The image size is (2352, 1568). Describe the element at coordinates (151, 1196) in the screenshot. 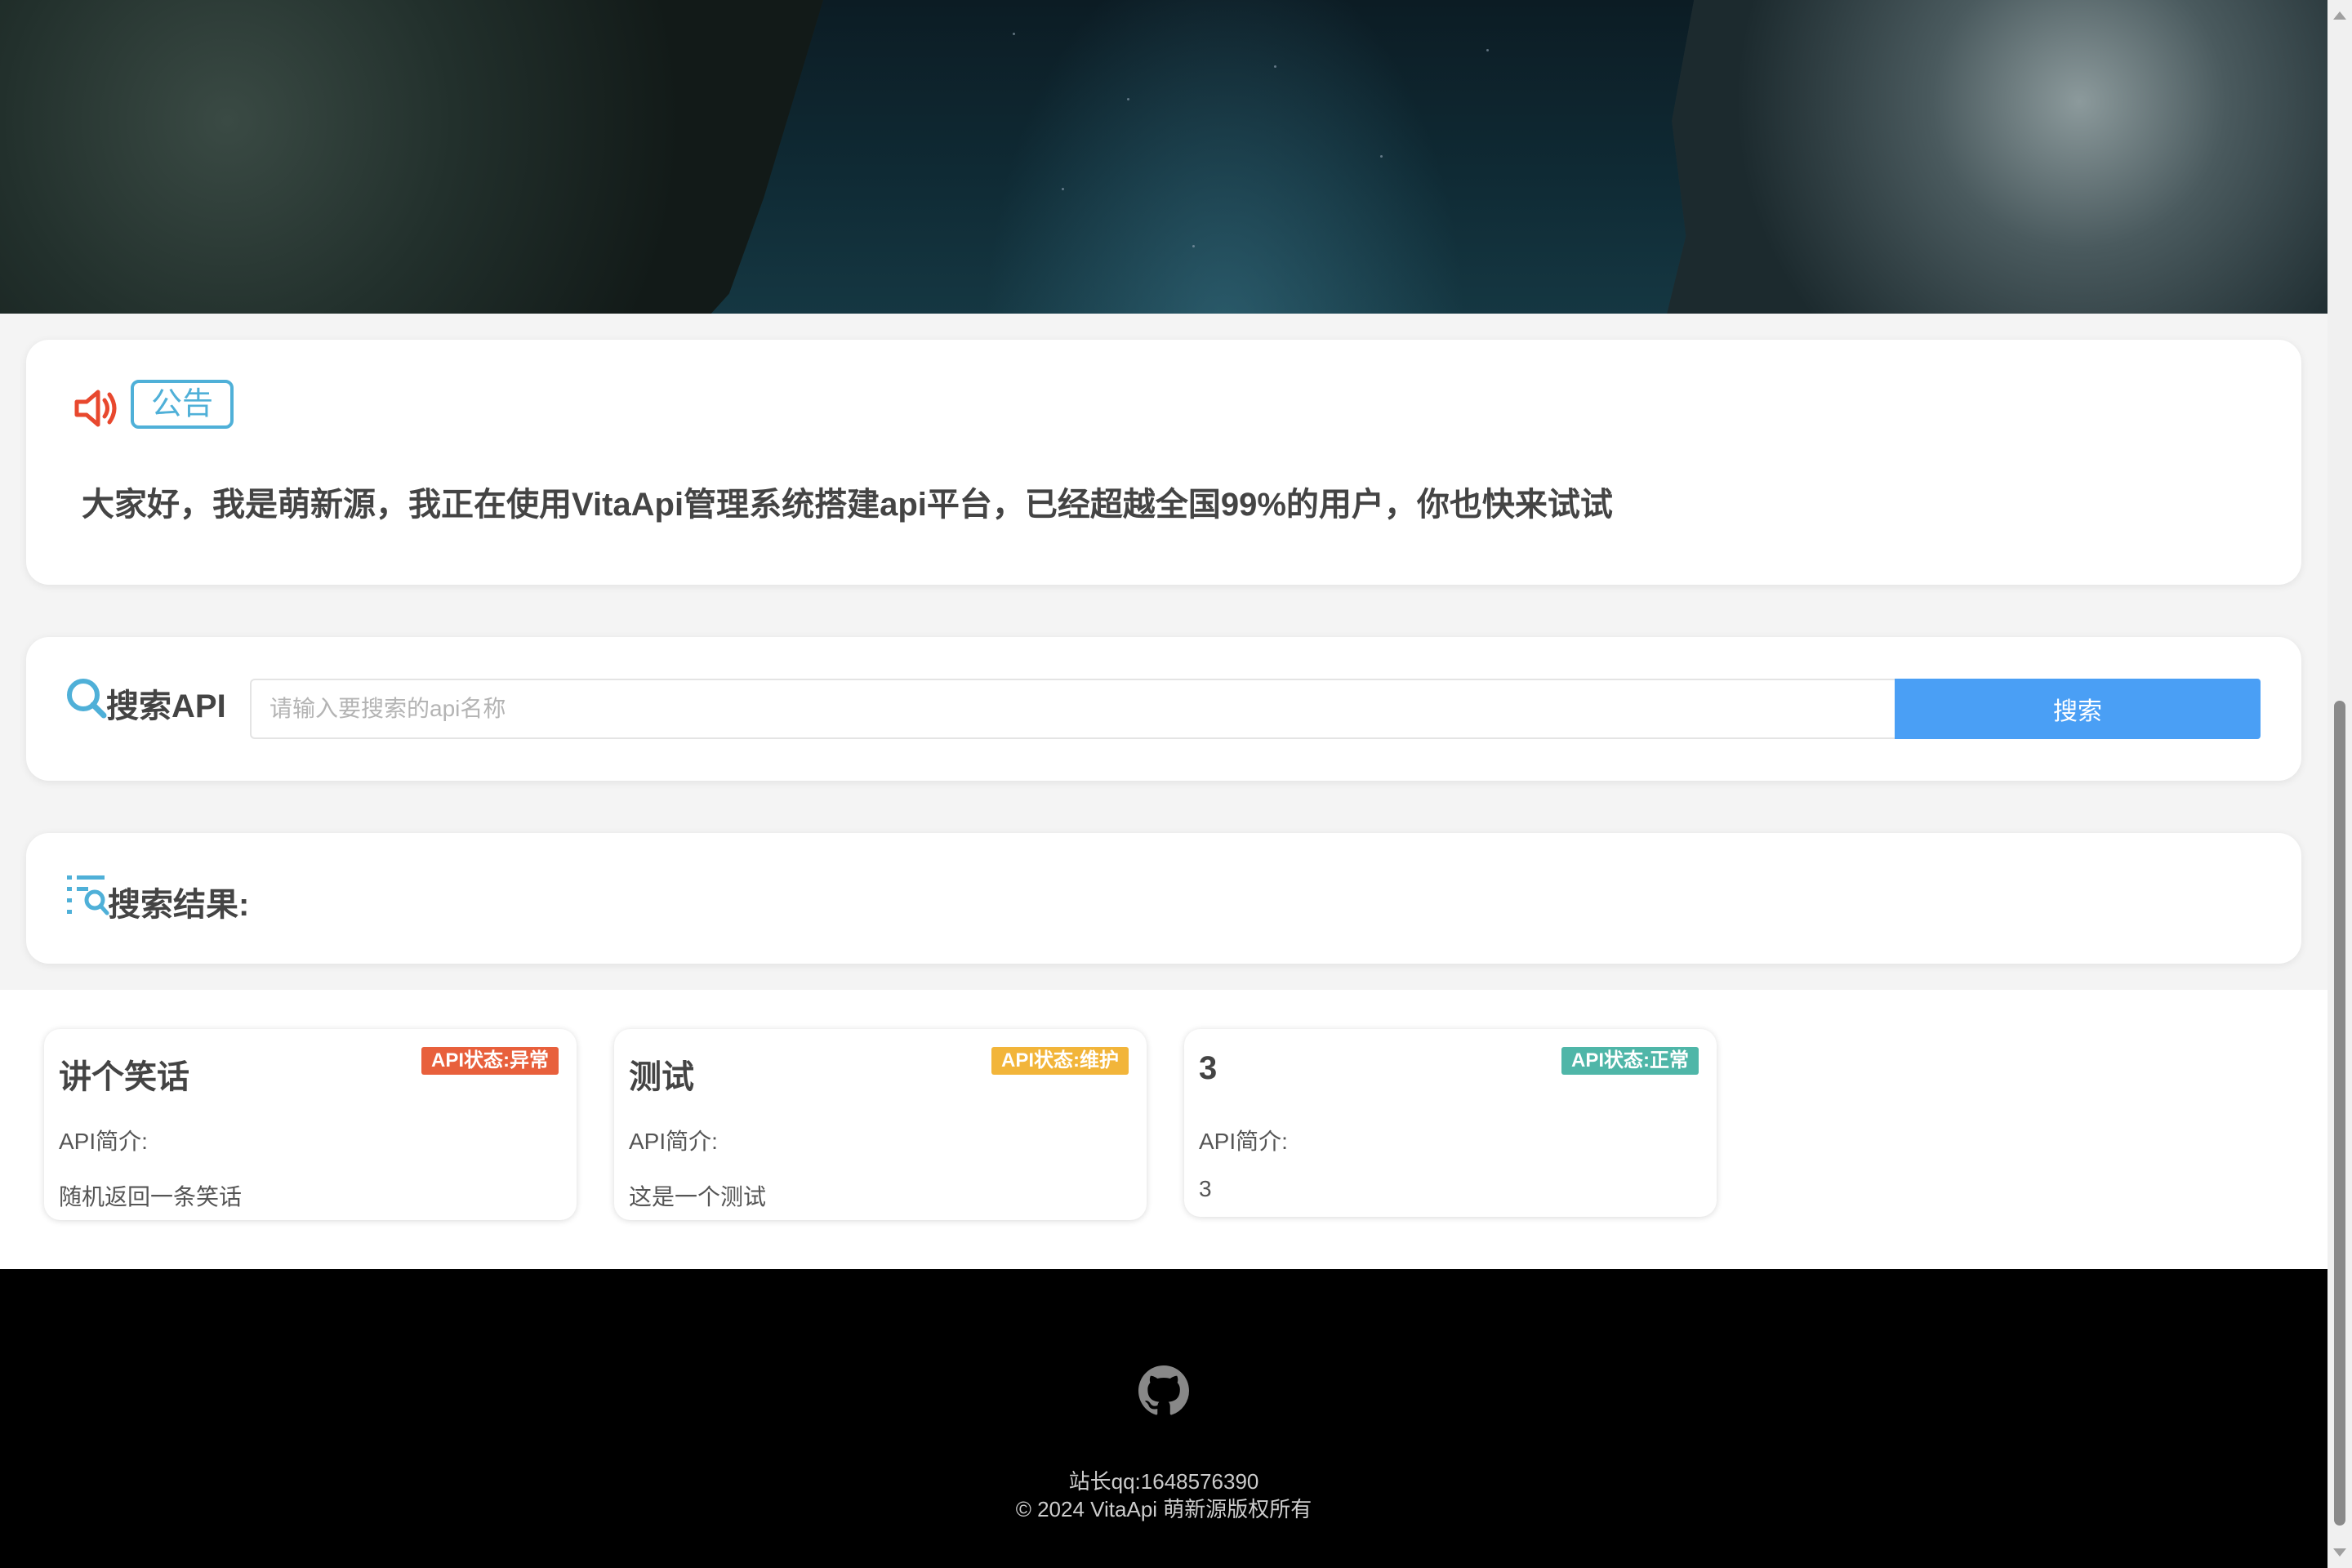

I see `api-intro: 随机返回一条笑话` at that location.